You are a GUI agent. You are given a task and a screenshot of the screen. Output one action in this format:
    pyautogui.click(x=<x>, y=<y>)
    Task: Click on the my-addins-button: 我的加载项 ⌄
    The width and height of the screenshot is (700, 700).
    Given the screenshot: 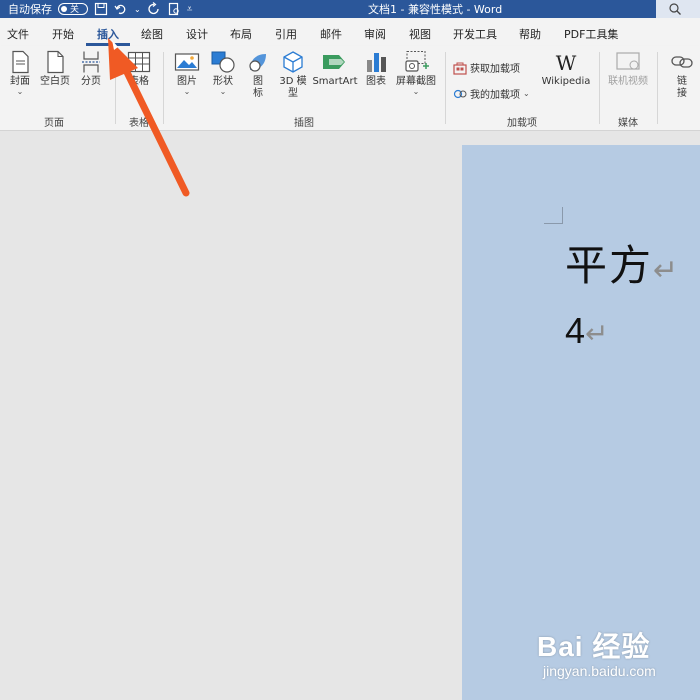 What is the action you would take?
    pyautogui.click(x=491, y=93)
    